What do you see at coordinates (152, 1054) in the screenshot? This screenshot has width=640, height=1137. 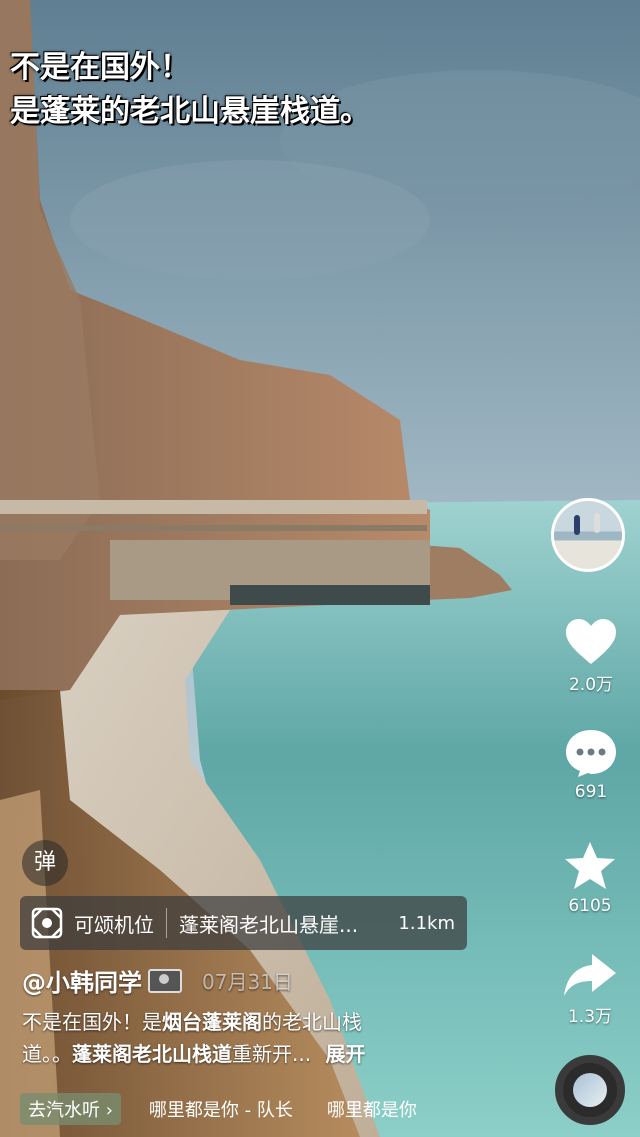 I see `hashtag-laobeishan: 蓬莱阁老北山栈道` at bounding box center [152, 1054].